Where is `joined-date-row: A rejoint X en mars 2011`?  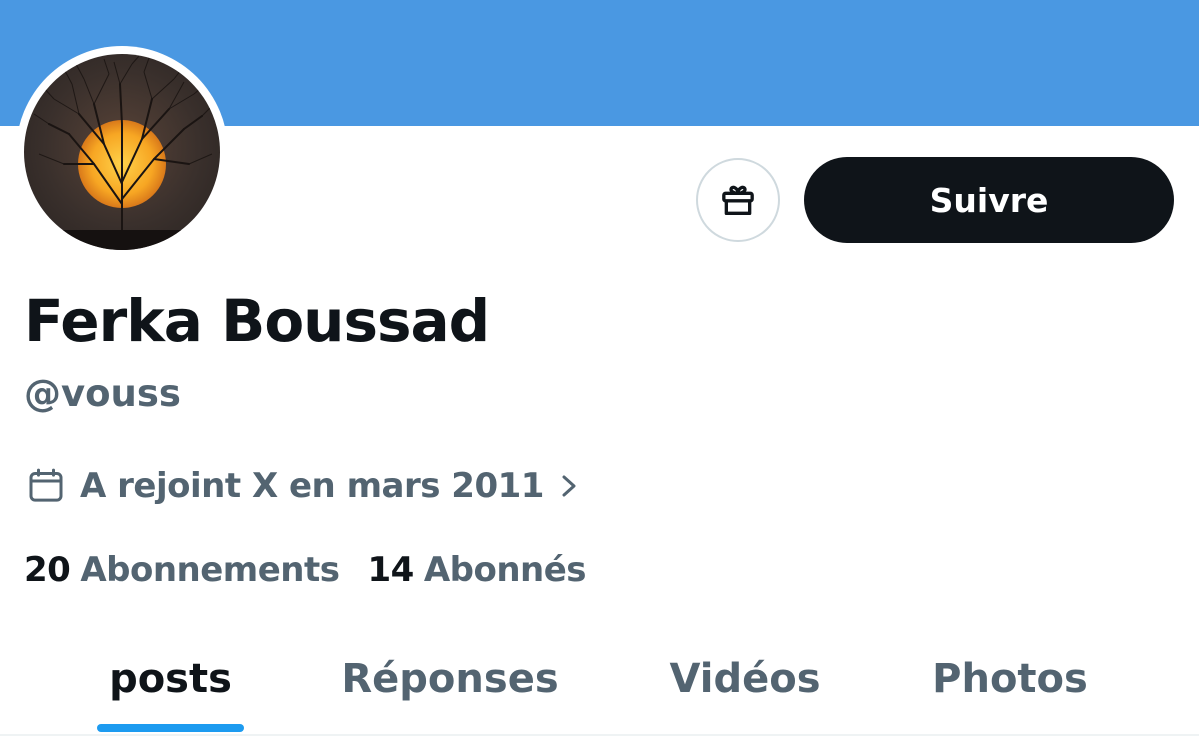 joined-date-row: A rejoint X en mars 2011 is located at coordinates (303, 486).